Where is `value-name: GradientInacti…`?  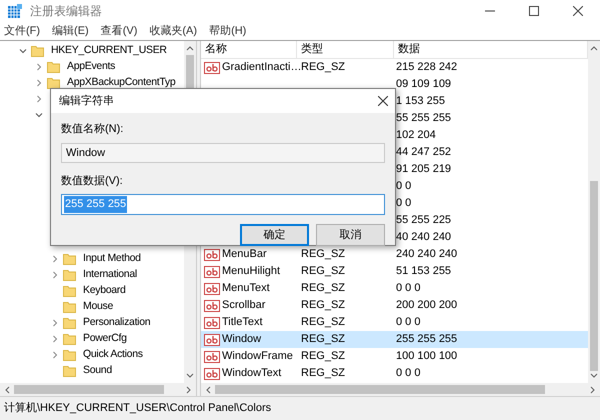 value-name: GradientInacti… is located at coordinates (262, 68).